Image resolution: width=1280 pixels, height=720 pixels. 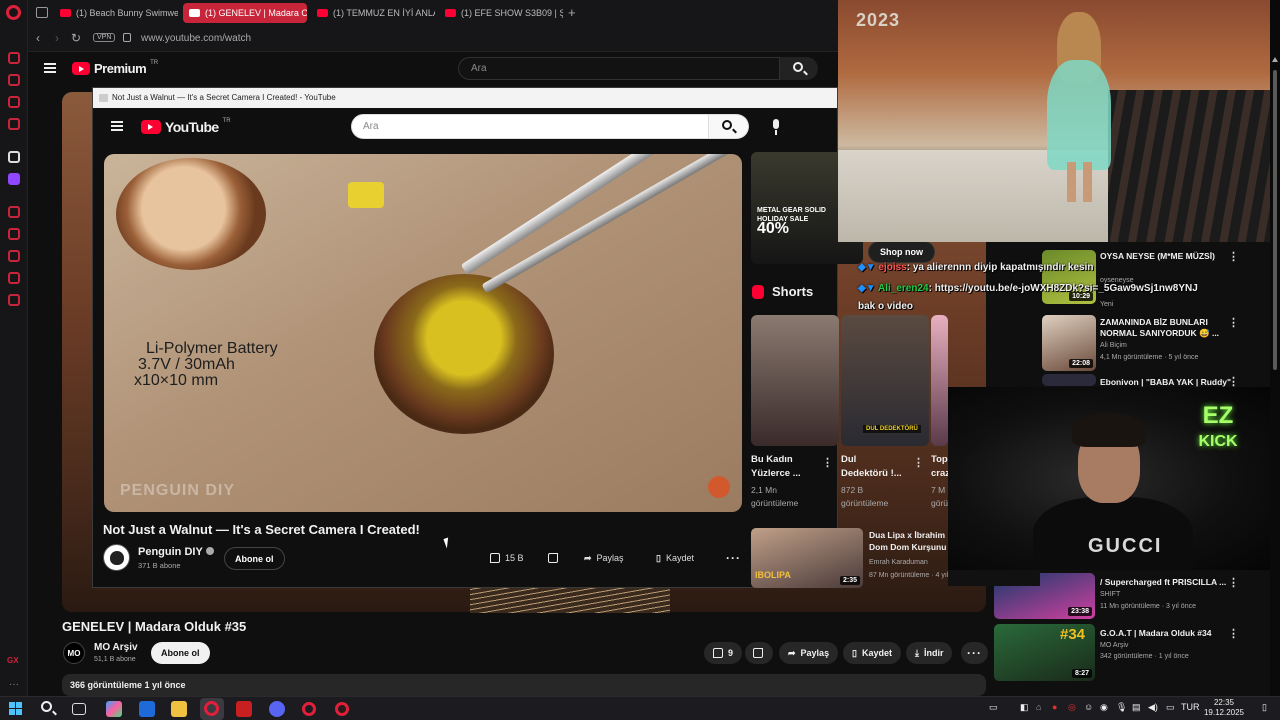 What do you see at coordinates (1088, 707) in the screenshot?
I see `tray-icon: ☺` at bounding box center [1088, 707].